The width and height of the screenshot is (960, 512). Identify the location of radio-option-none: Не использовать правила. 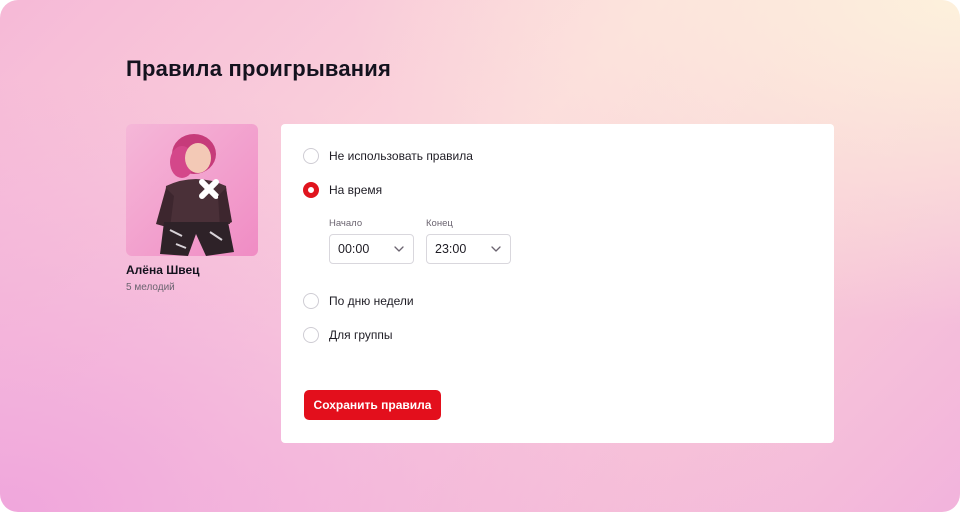
(388, 156).